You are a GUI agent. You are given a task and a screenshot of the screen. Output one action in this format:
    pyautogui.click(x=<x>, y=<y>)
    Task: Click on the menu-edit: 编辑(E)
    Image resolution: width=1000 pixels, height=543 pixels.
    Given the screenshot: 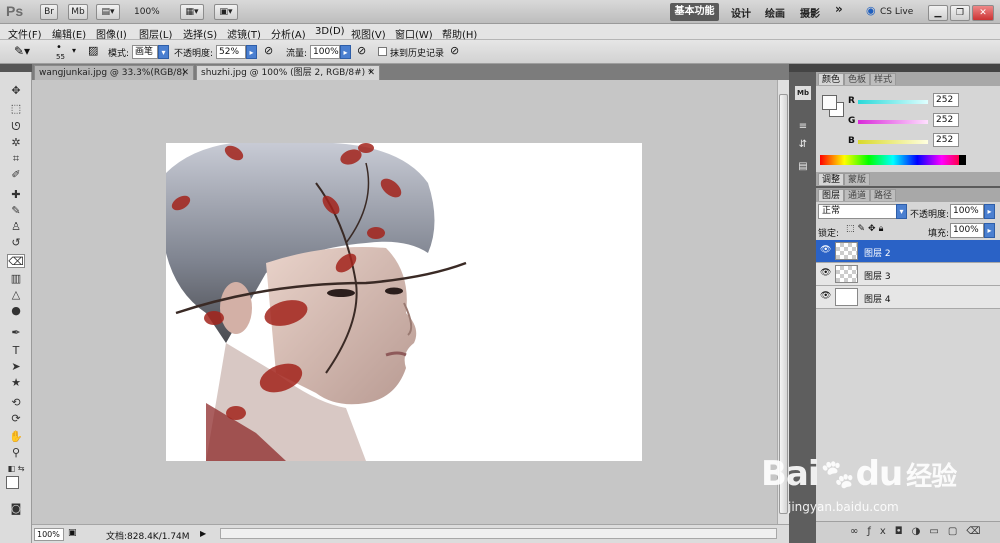 What is the action you would take?
    pyautogui.click(x=69, y=33)
    